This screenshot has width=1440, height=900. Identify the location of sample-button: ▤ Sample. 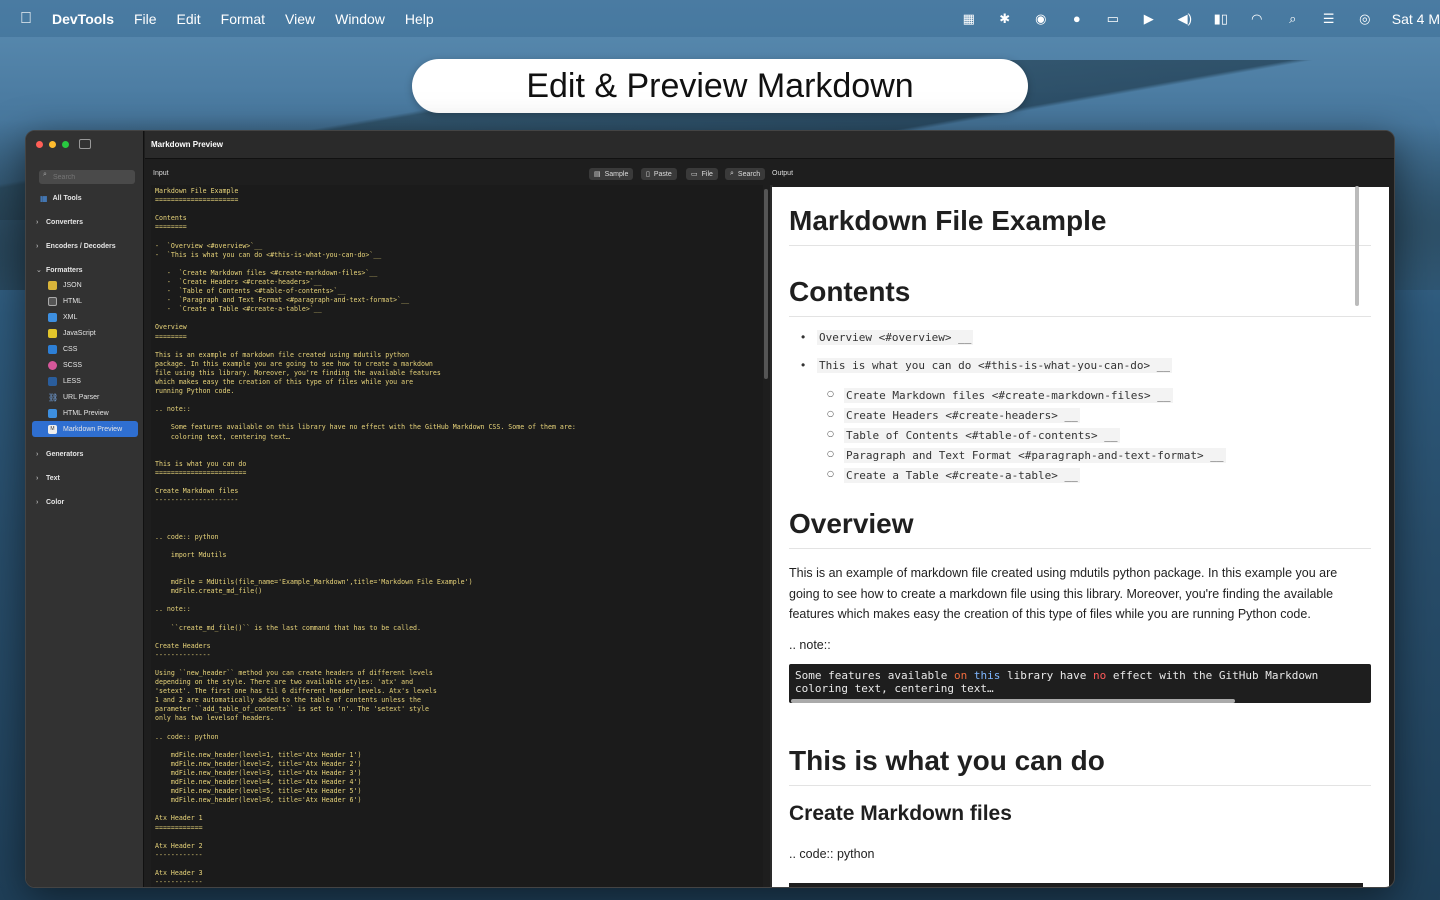
(611, 174).